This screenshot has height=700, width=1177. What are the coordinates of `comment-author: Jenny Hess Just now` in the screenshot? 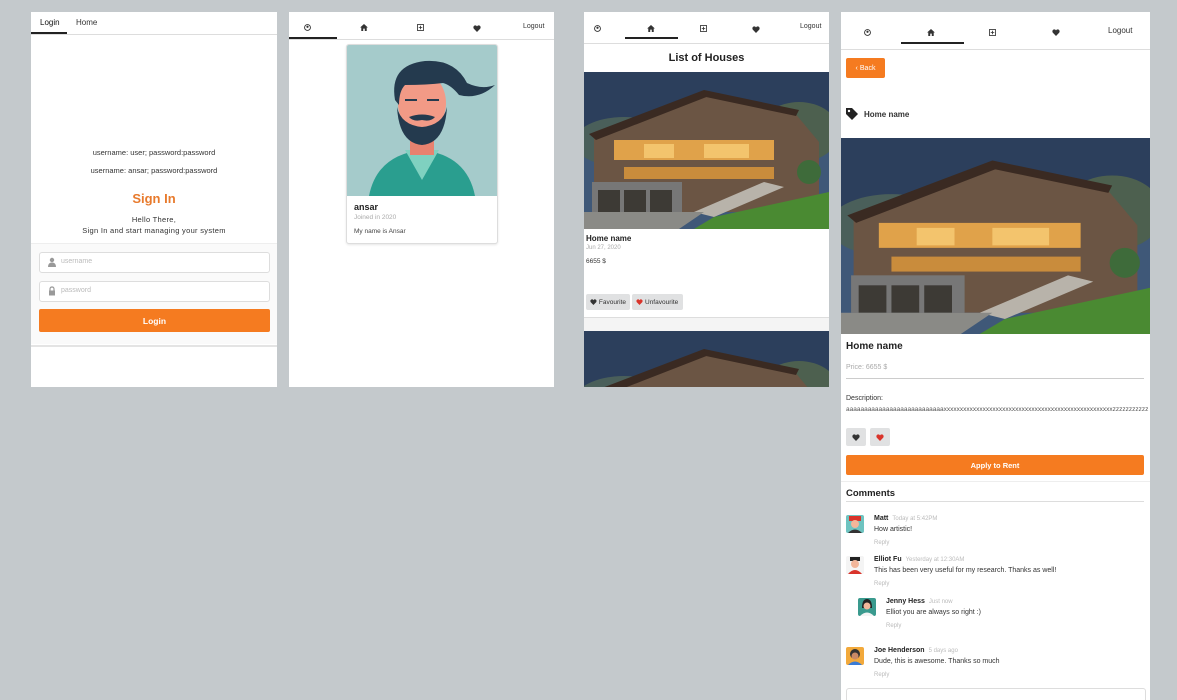 It's located at (919, 601).